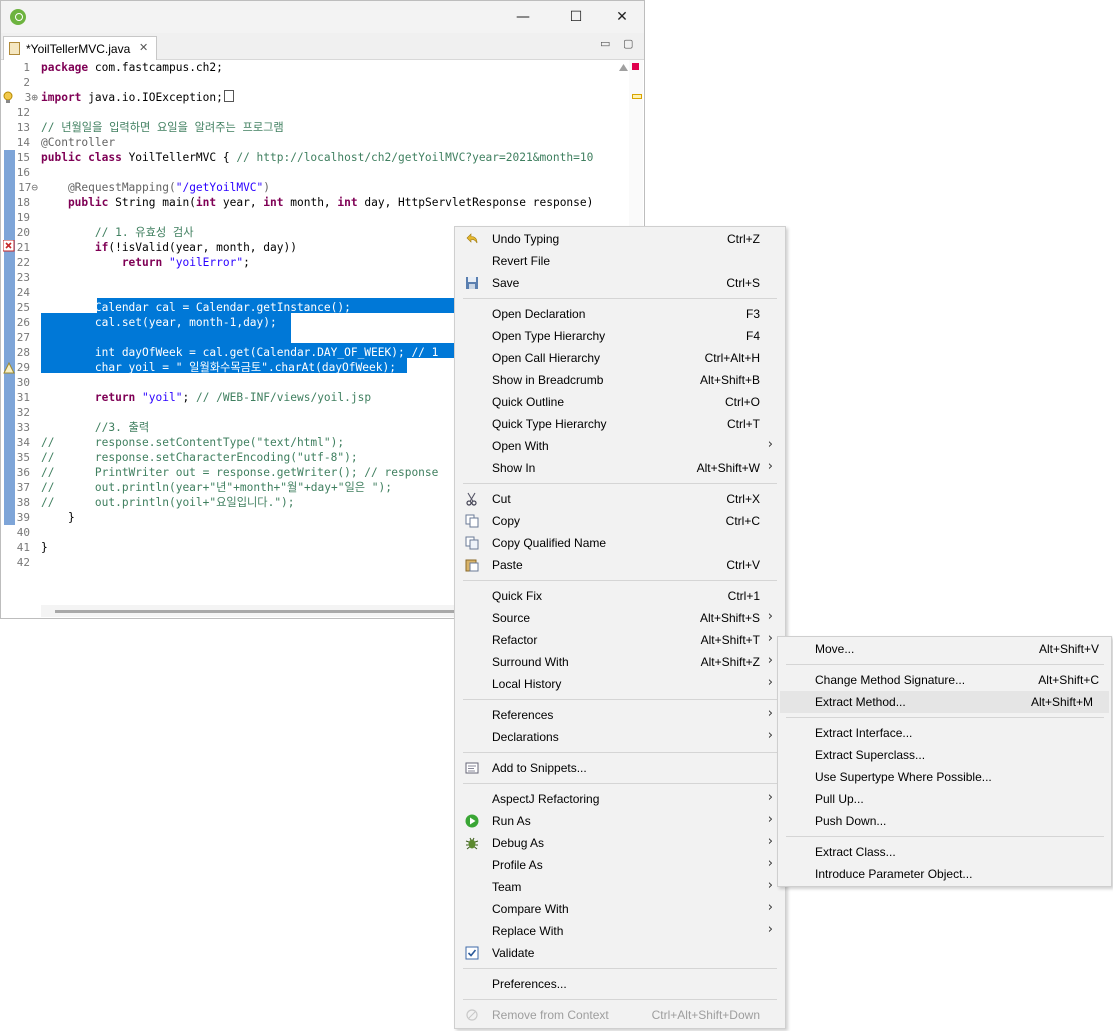 This screenshot has width=1113, height=1031. What do you see at coordinates (8, 97) in the screenshot?
I see `warning-lightbulb-icon` at bounding box center [8, 97].